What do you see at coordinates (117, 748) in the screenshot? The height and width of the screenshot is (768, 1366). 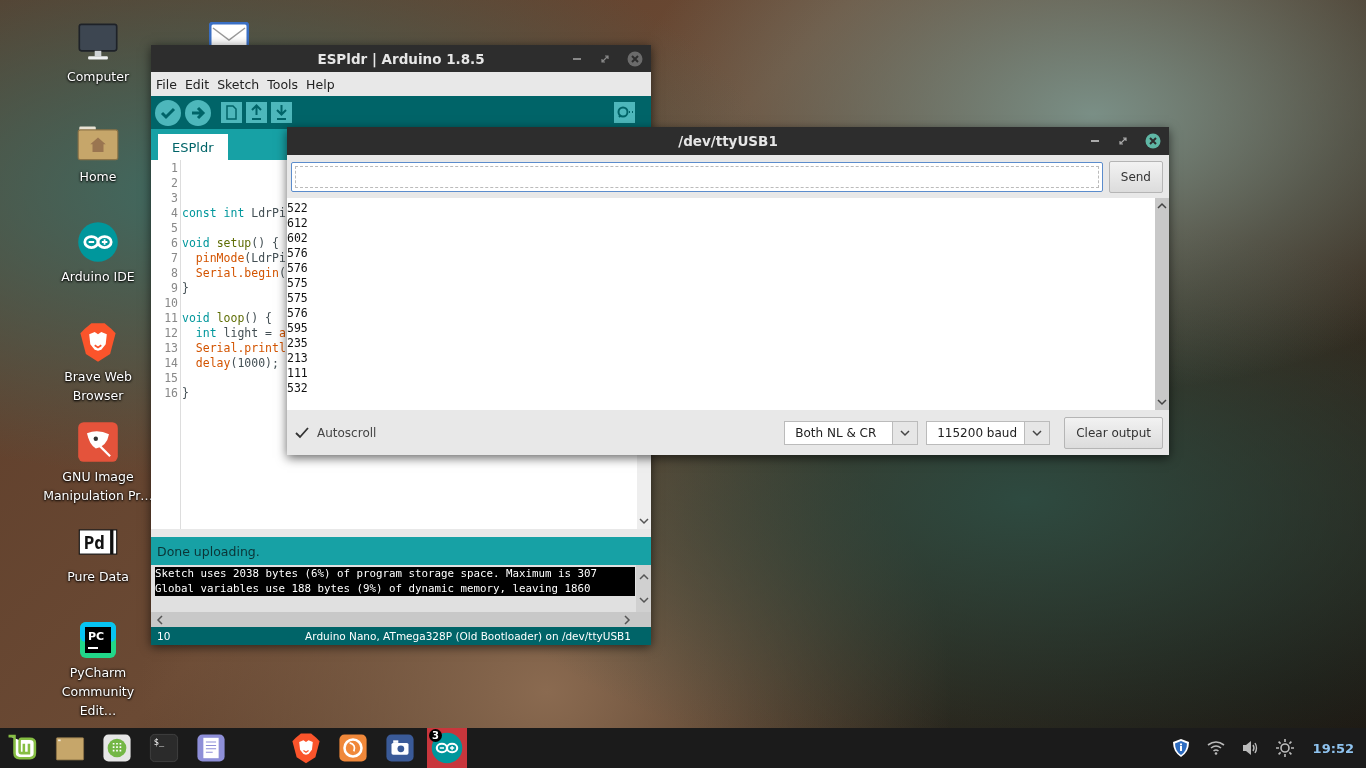 I see `app-grid-icon` at bounding box center [117, 748].